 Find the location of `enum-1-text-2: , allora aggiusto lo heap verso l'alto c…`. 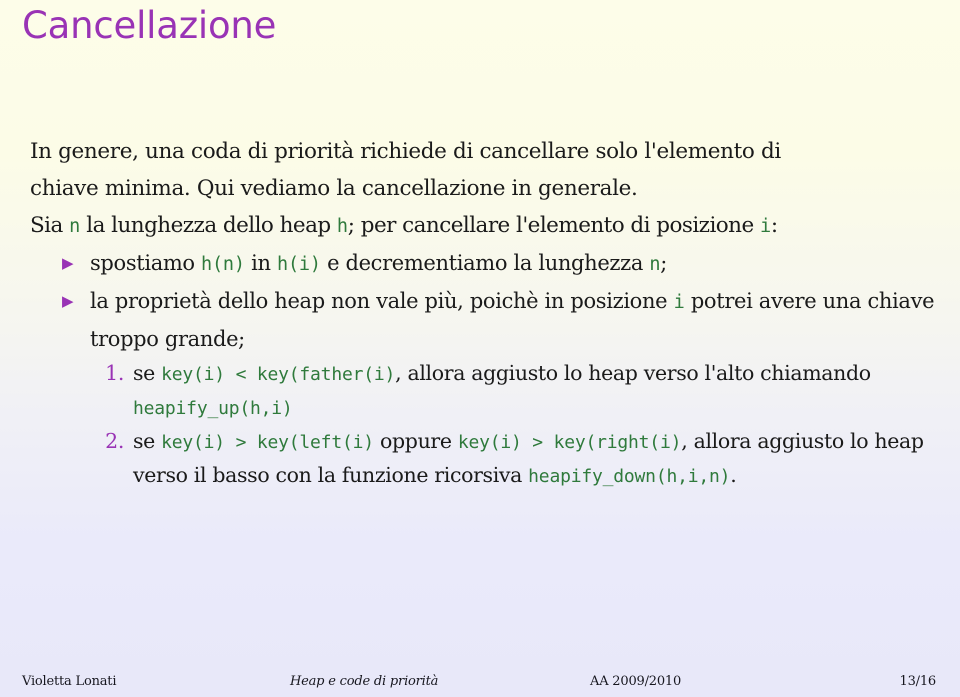

enum-1-text-2: , allora aggiusto lo heap verso l'alto c… is located at coordinates (633, 373).